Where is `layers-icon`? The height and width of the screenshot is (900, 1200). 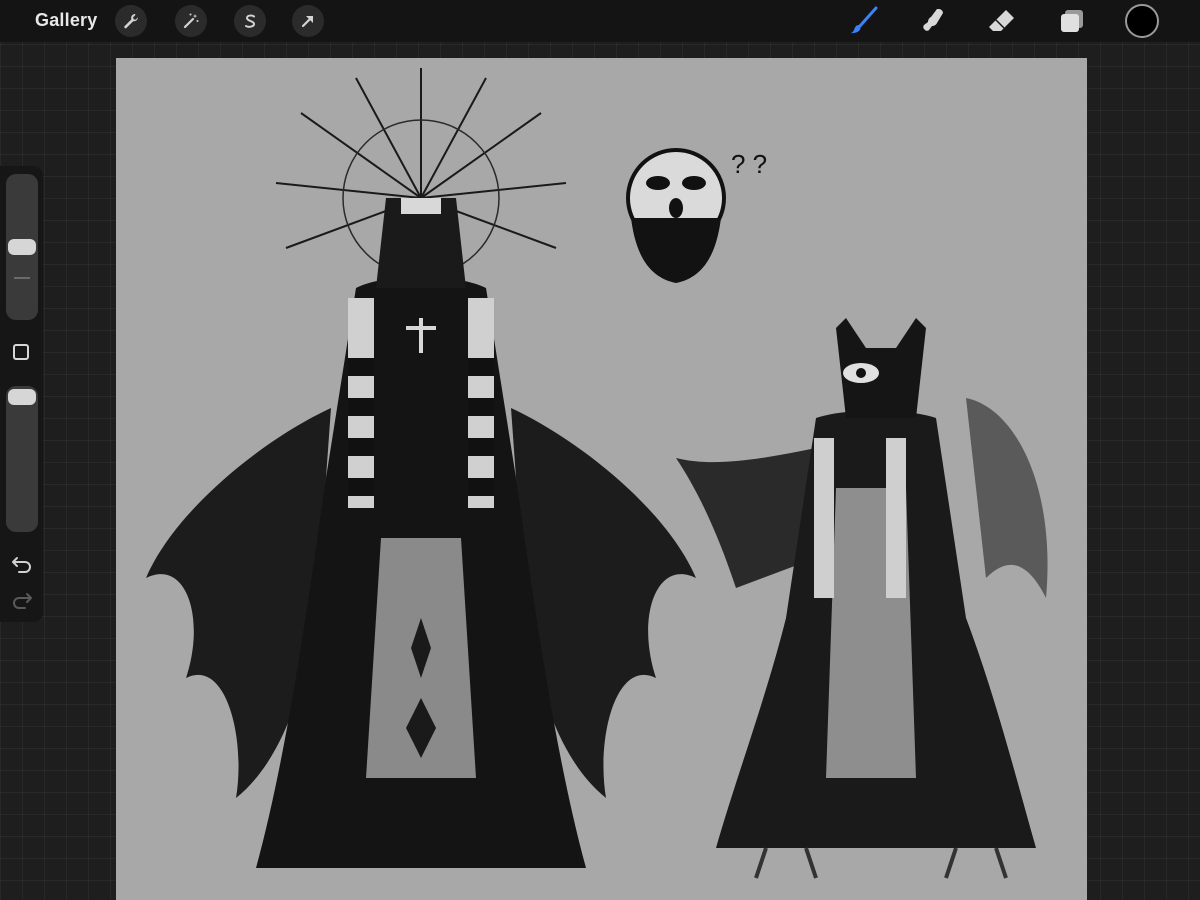
layers-icon is located at coordinates (1072, 21).